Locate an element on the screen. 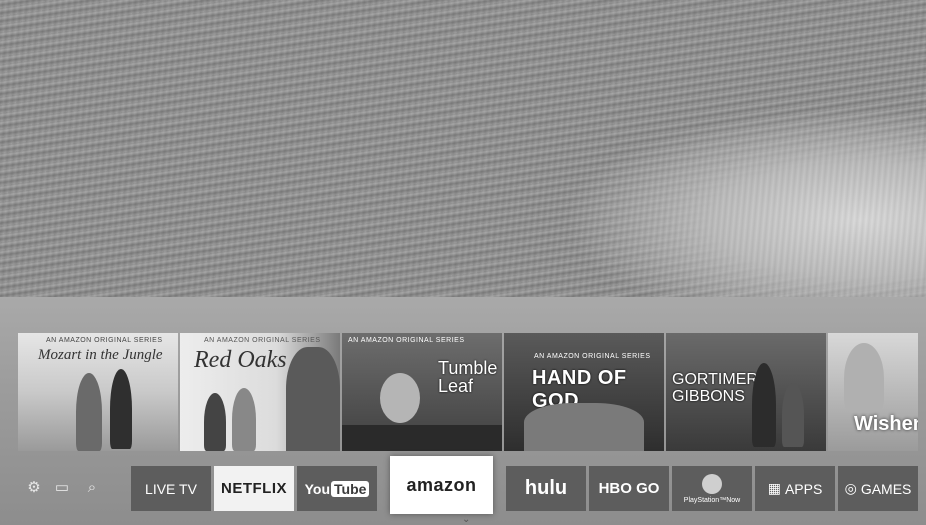  gamepad-icon: ◎ is located at coordinates (850, 488).